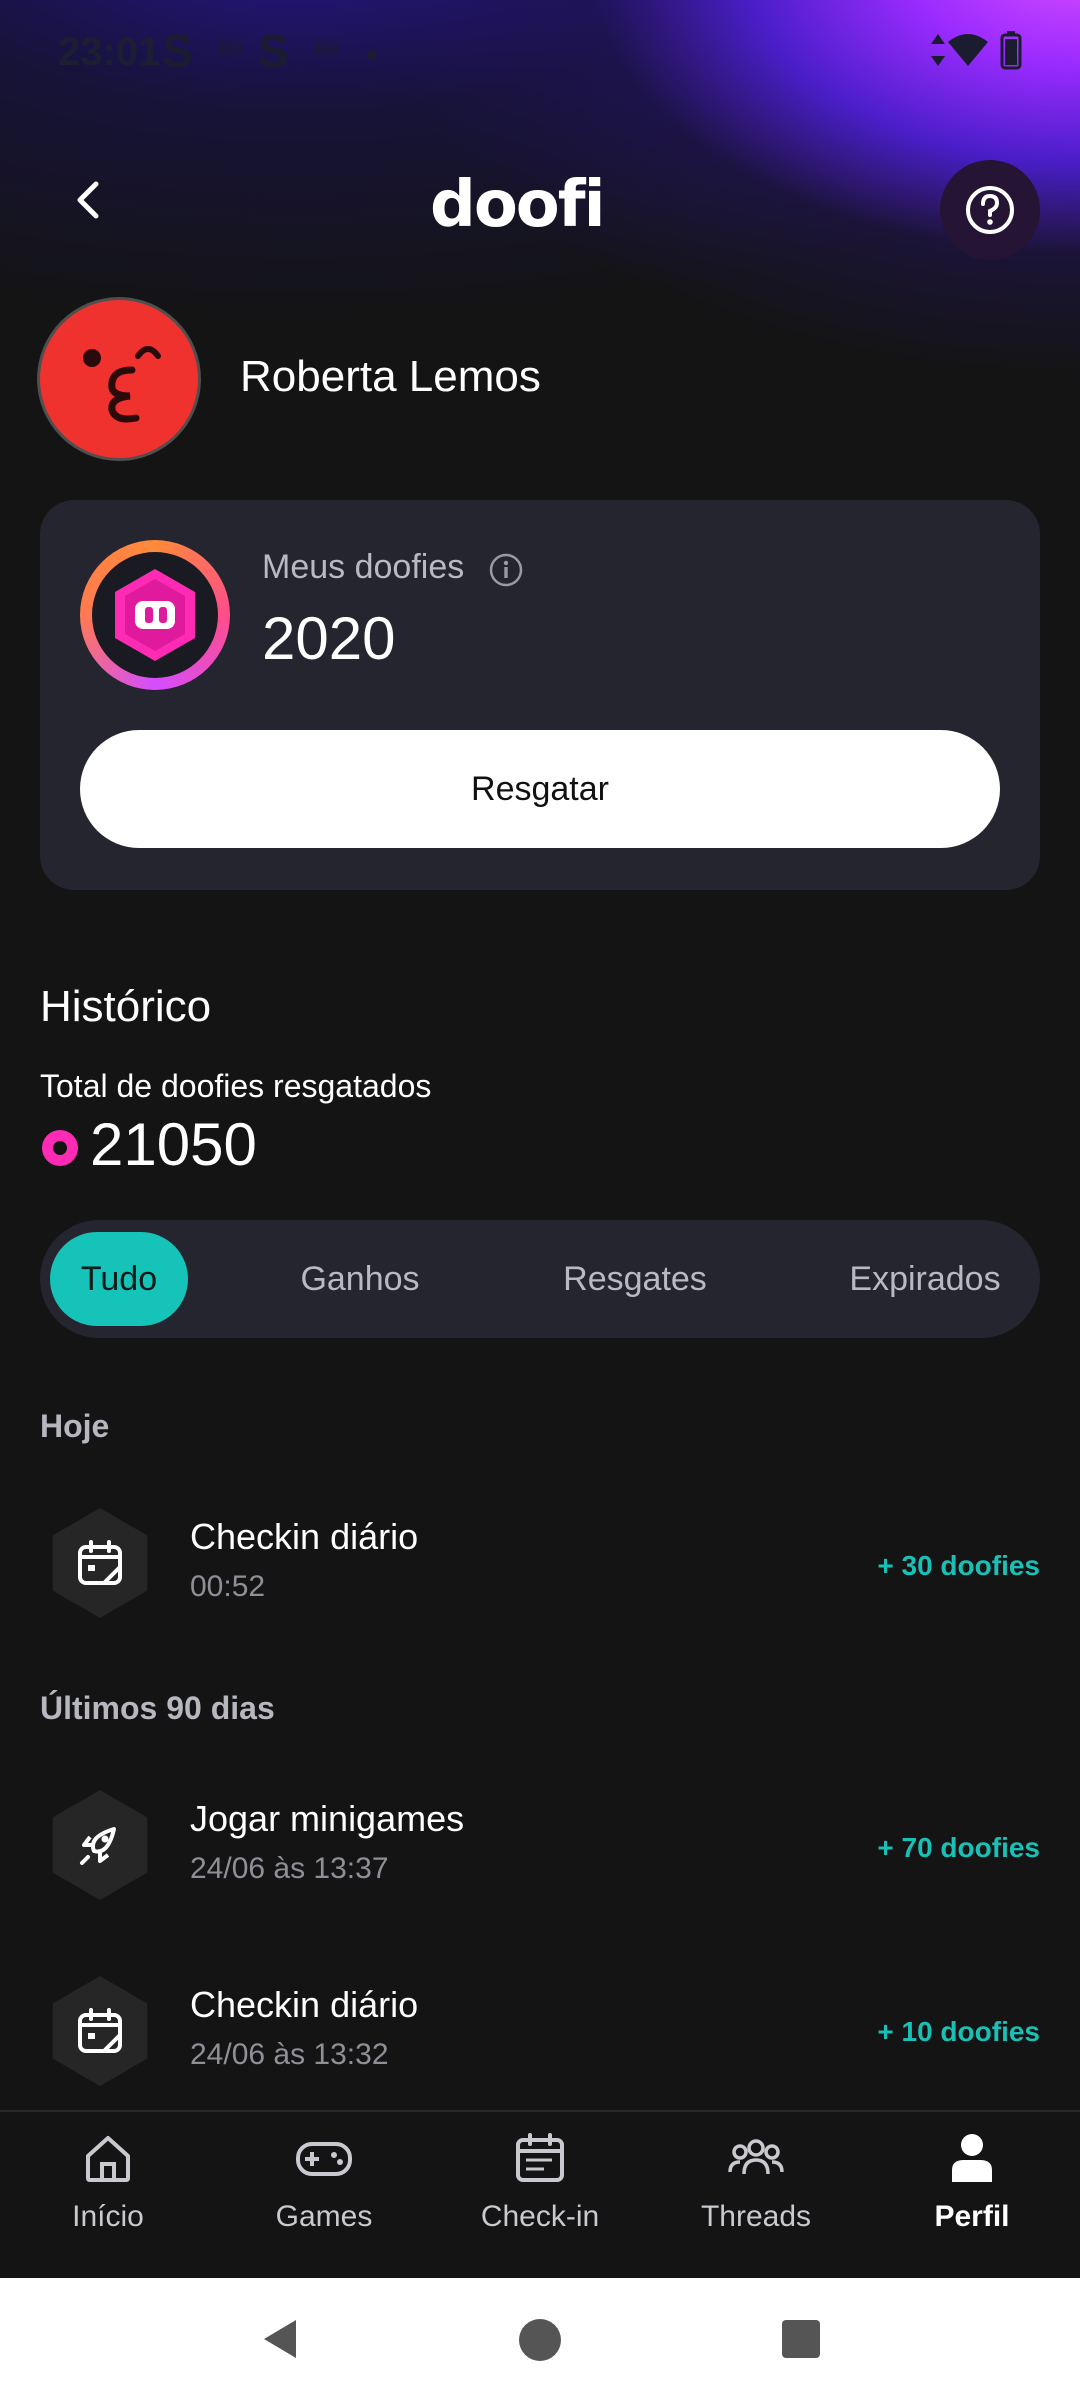  I want to click on nav-label: Threads, so click(756, 2216).